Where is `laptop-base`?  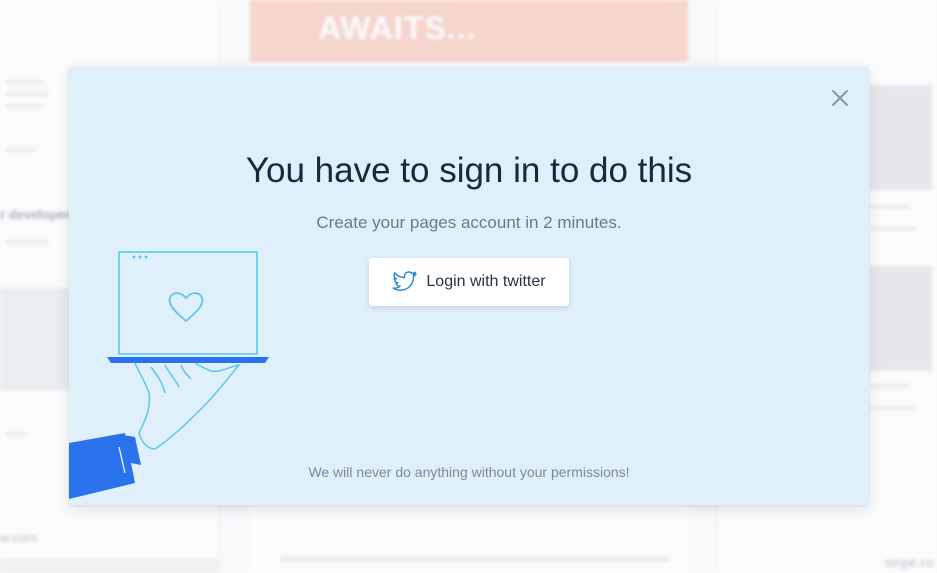
laptop-base is located at coordinates (188, 360).